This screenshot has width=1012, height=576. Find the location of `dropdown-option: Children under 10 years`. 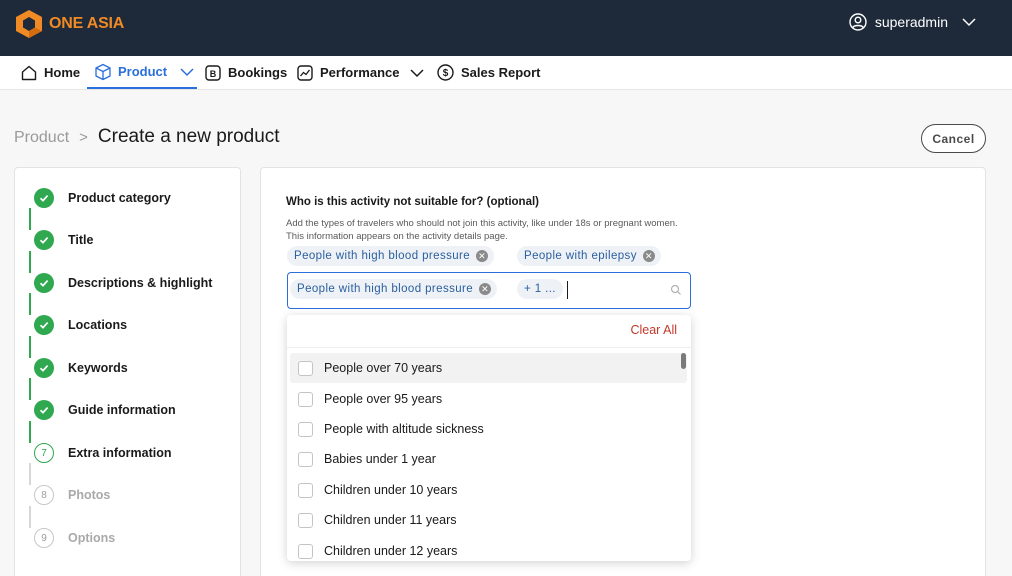

dropdown-option: Children under 10 years is located at coordinates (488, 490).